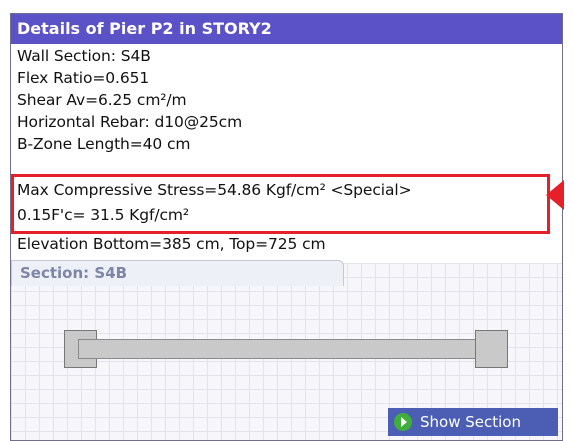 Image resolution: width=573 pixels, height=441 pixels. What do you see at coordinates (104, 144) in the screenshot?
I see `bzone-length-text: B-Zone Length=40 cm` at bounding box center [104, 144].